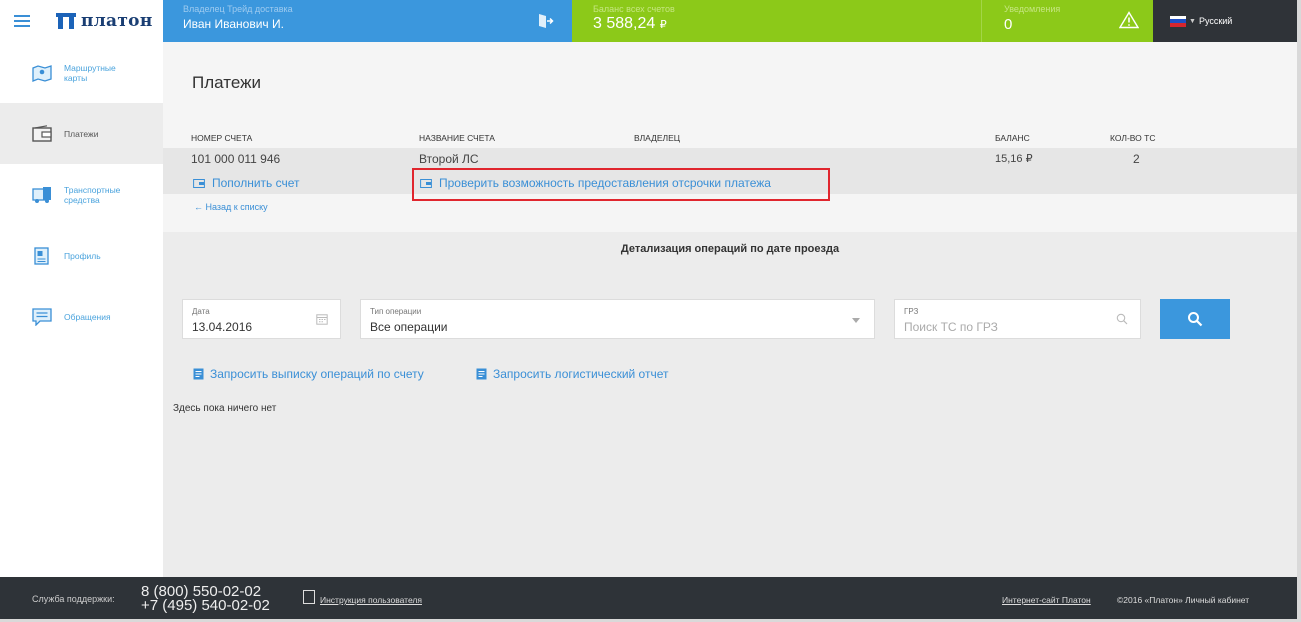 This screenshot has width=1301, height=622. Describe the element at coordinates (92, 194) in the screenshot. I see `sidebar-item-label: Транспортные средства` at that location.